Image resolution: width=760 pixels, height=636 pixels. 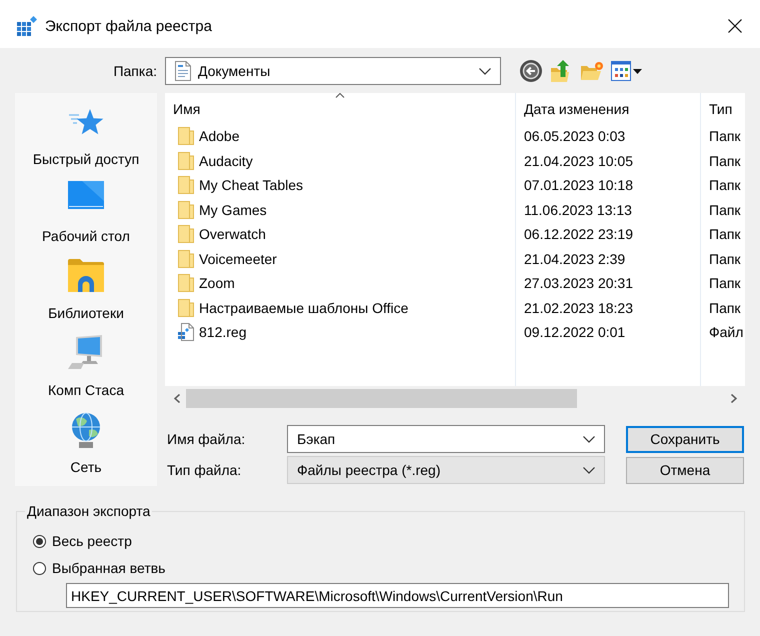 What do you see at coordinates (129, 26) in the screenshot?
I see `window-title: Экспорт файла реестра` at bounding box center [129, 26].